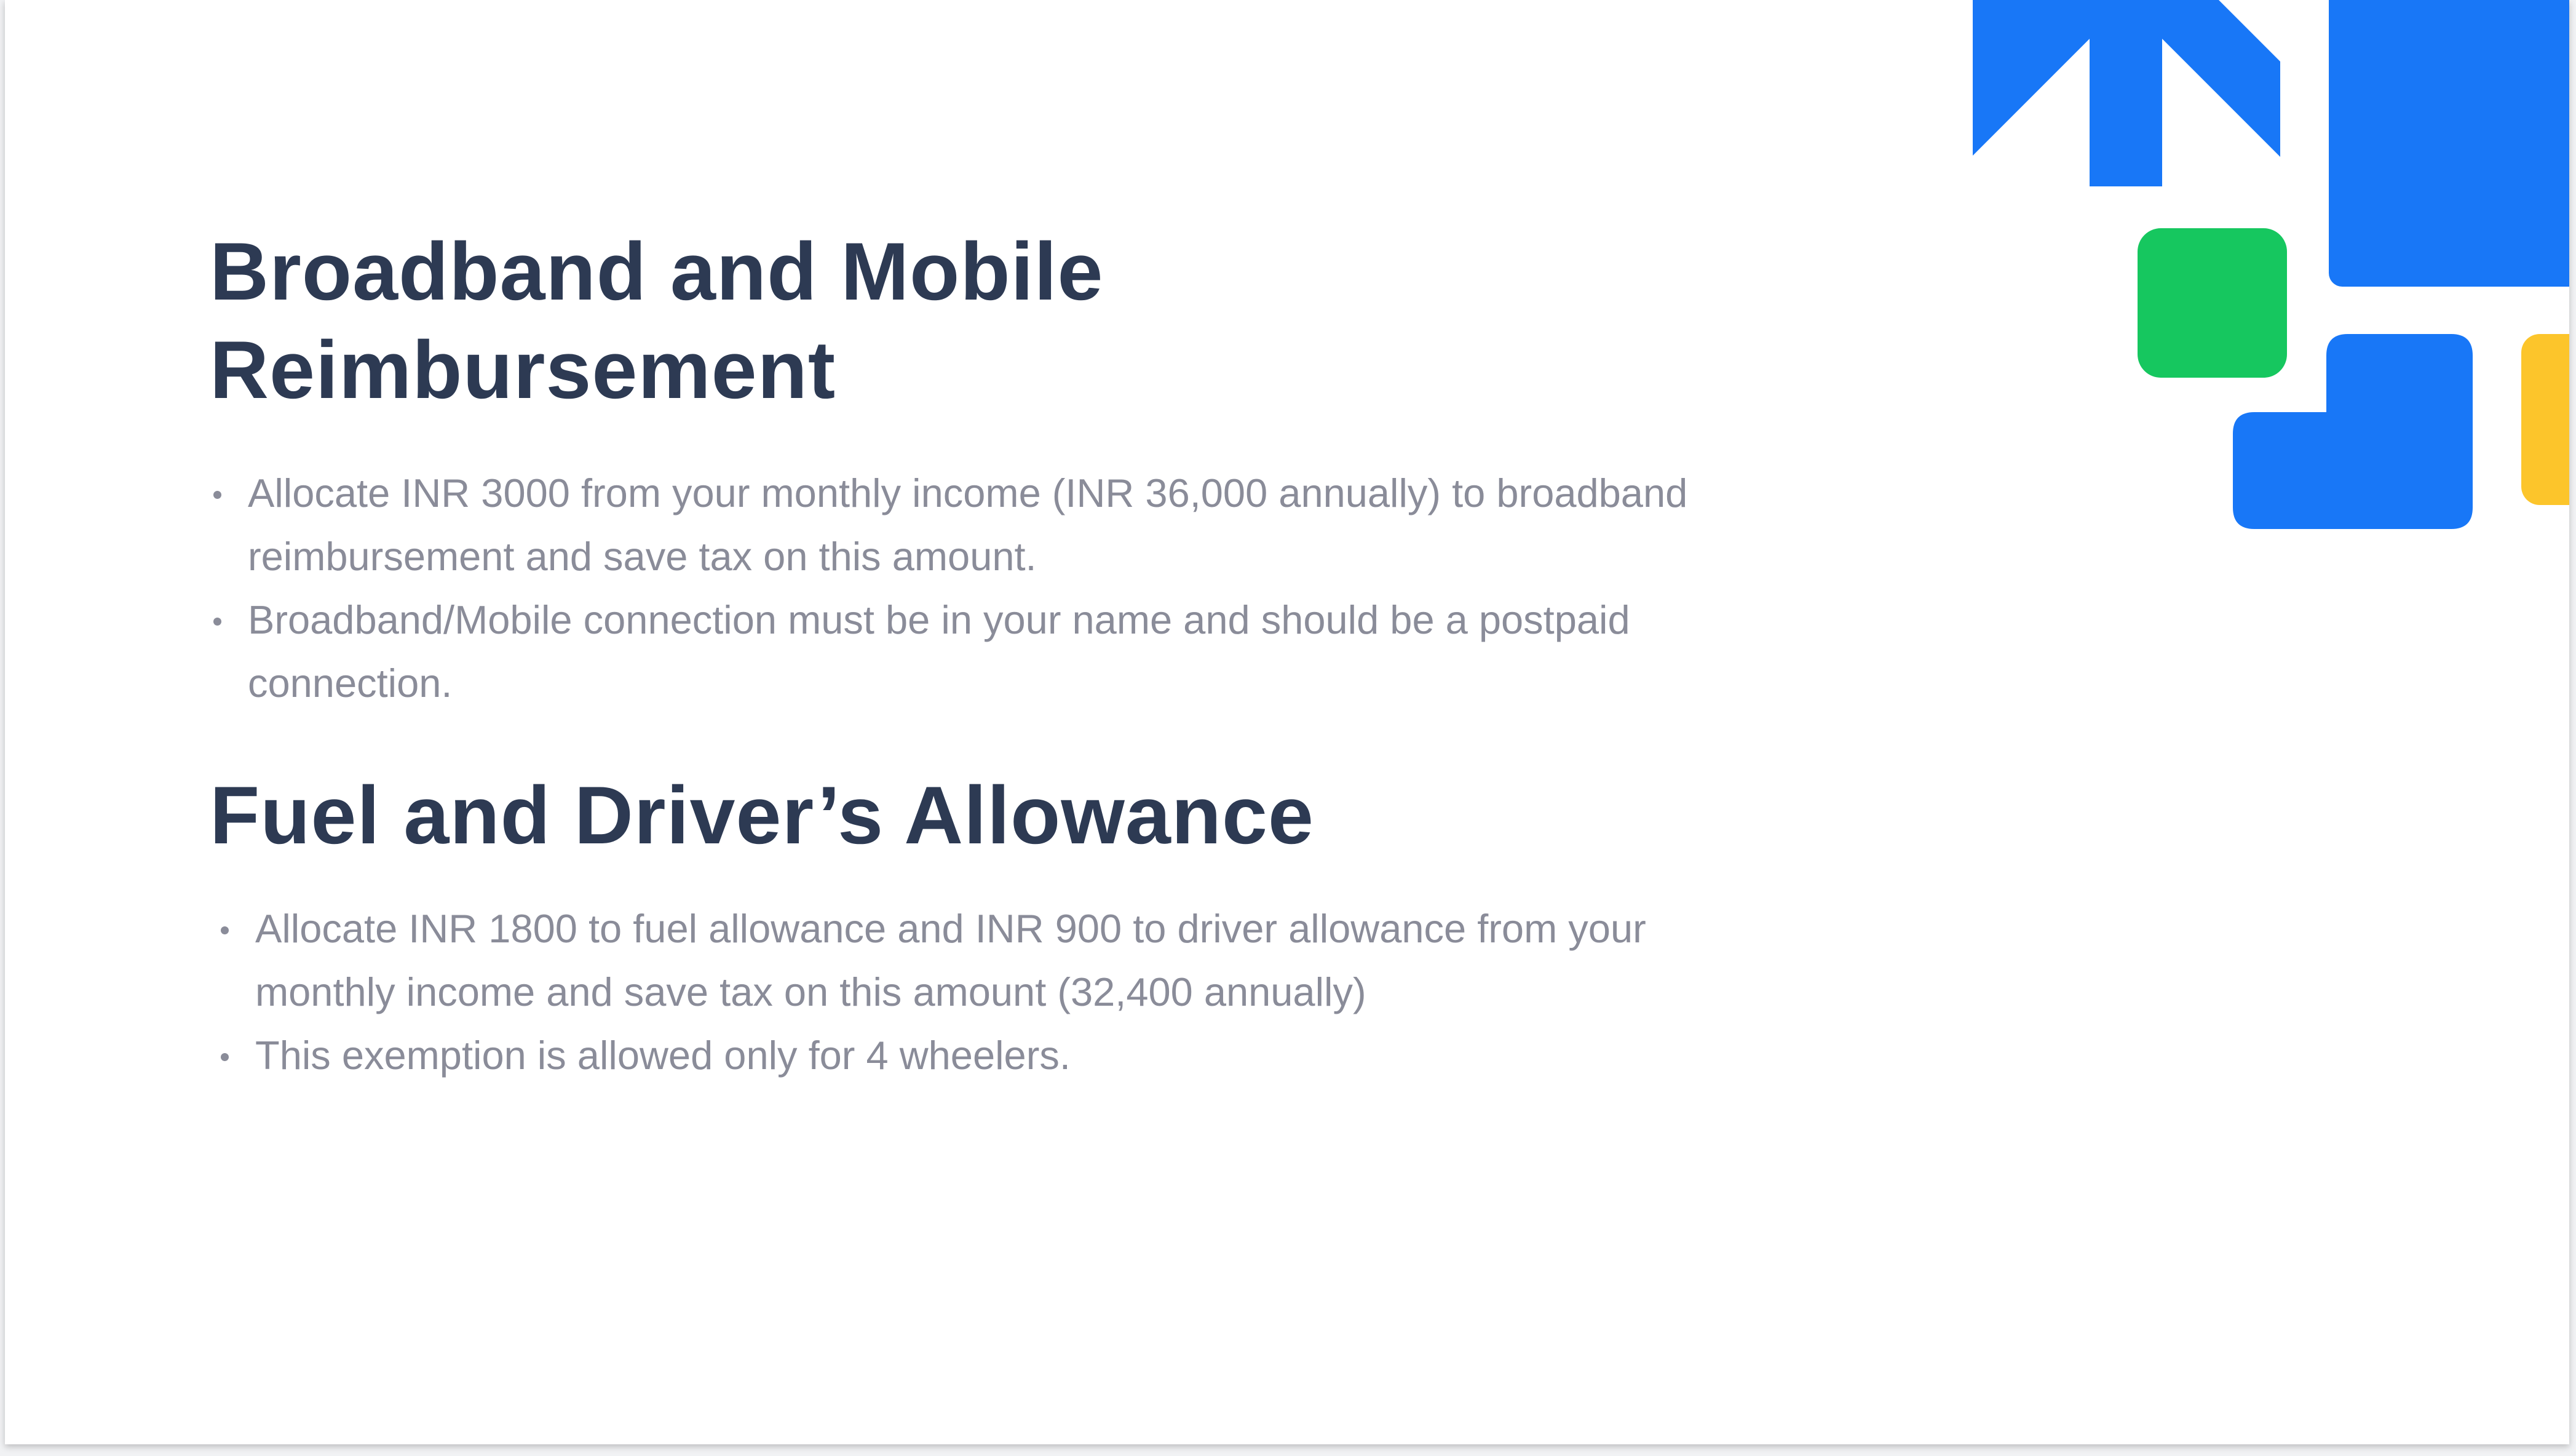 The image size is (2576, 1456). Describe the element at coordinates (762, 816) in the screenshot. I see `section-title-fuel: Fuel and Driver’s Allowance` at that location.